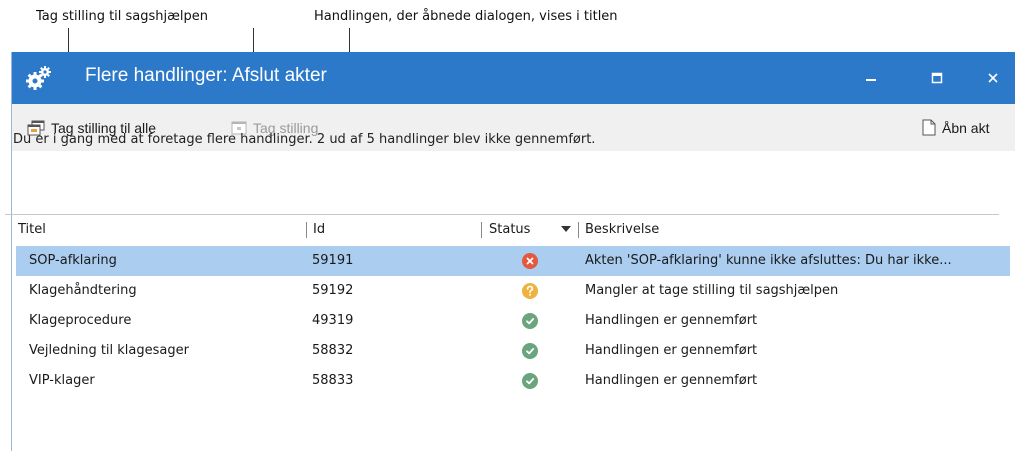 The height and width of the screenshot is (451, 1015). I want to click on title-bar: Flere handlinger: Afslut akter, so click(513, 78).